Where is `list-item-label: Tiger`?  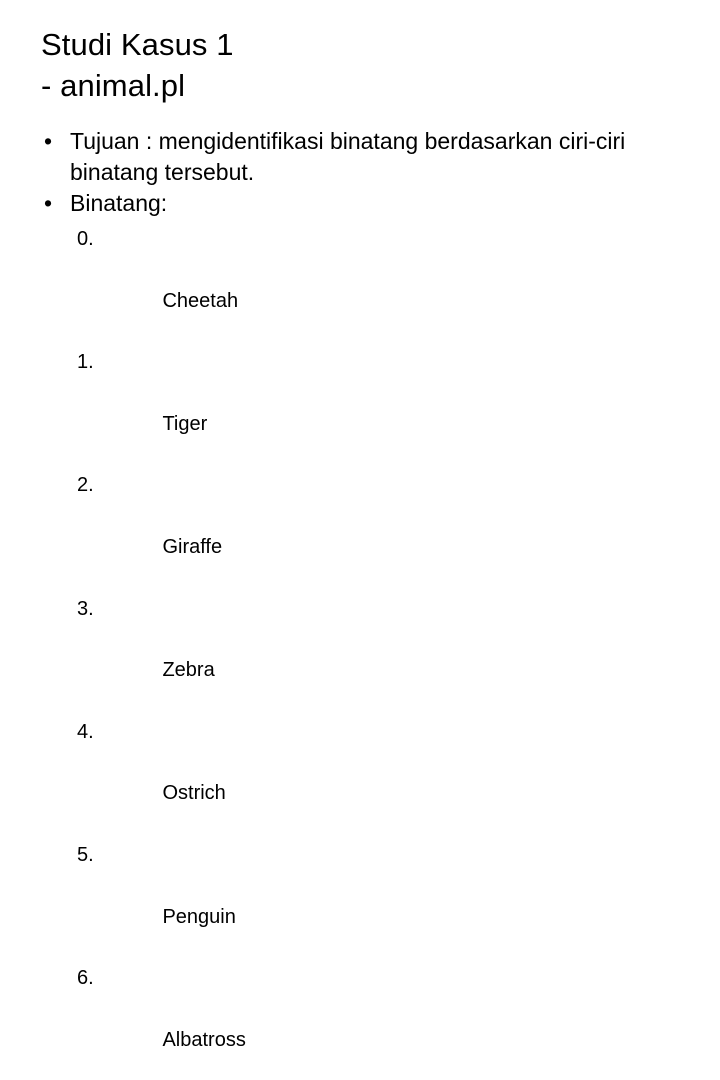
list-item-label: Tiger is located at coordinates (185, 423).